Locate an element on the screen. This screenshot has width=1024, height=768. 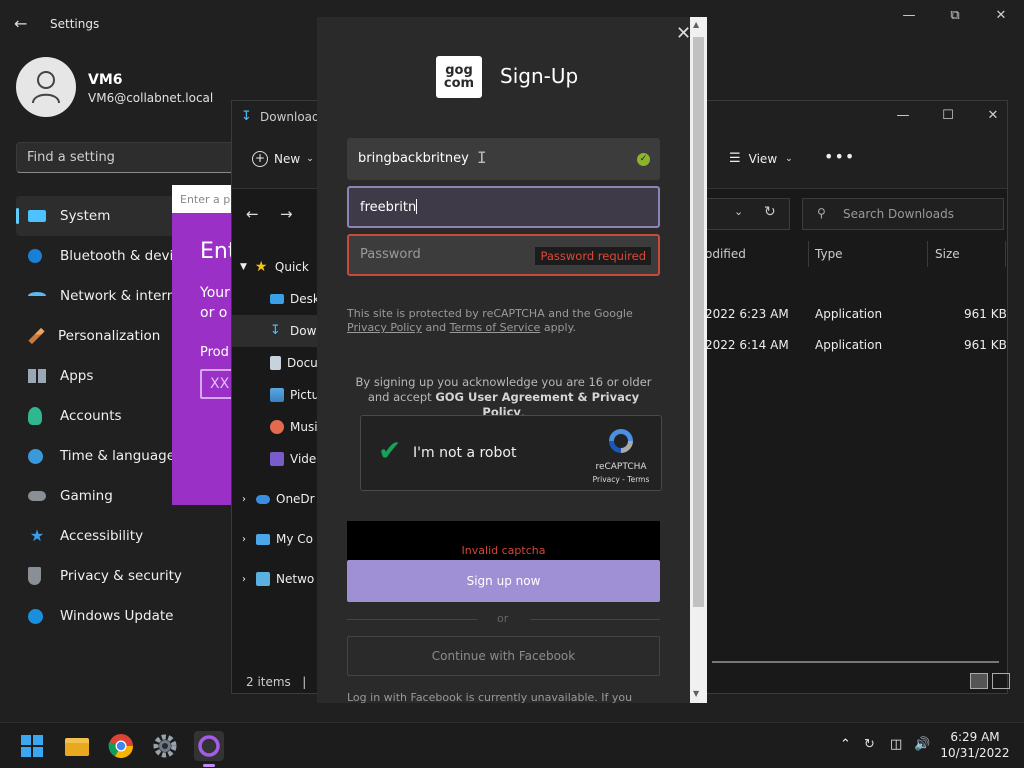
volume-icon: 🔊 is located at coordinates (922, 744).